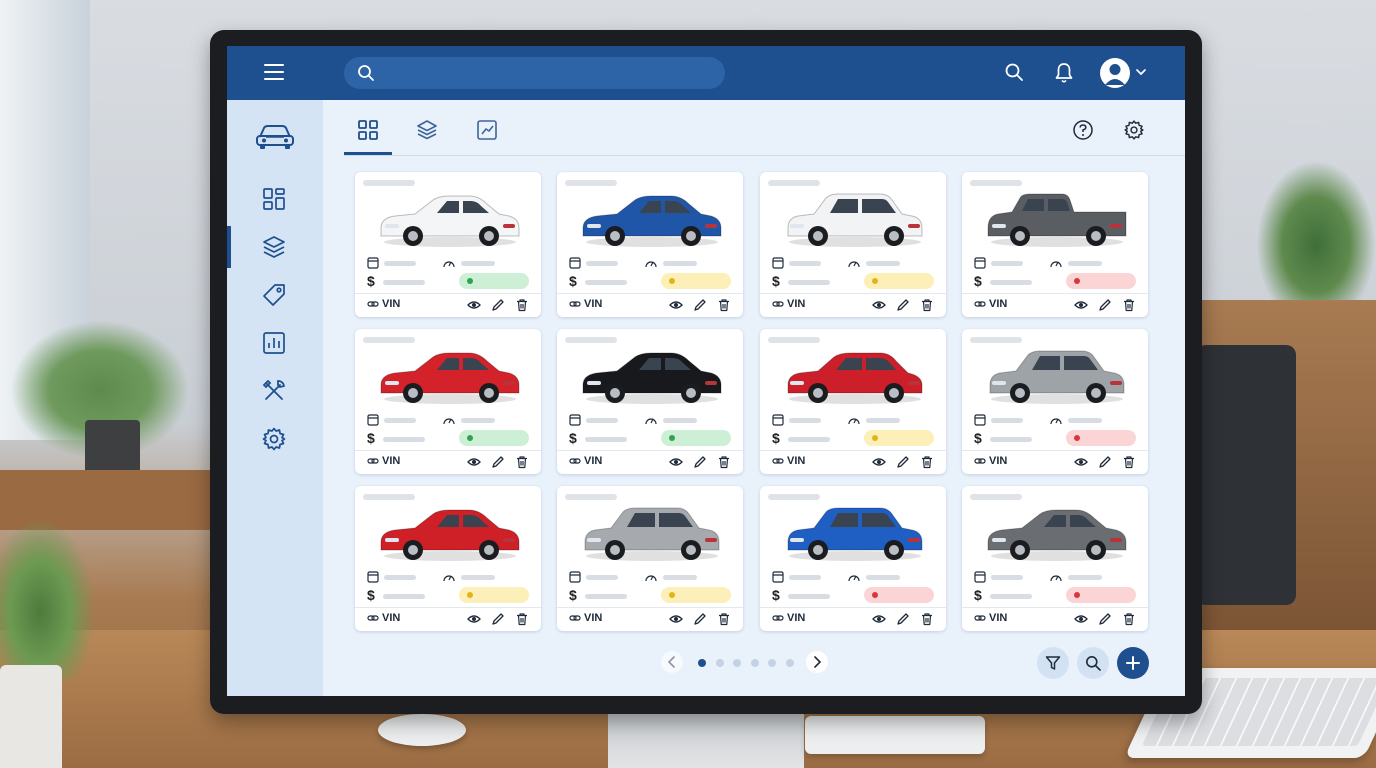 This screenshot has width=1376, height=768. I want to click on tab-grid-view, so click(368, 130).